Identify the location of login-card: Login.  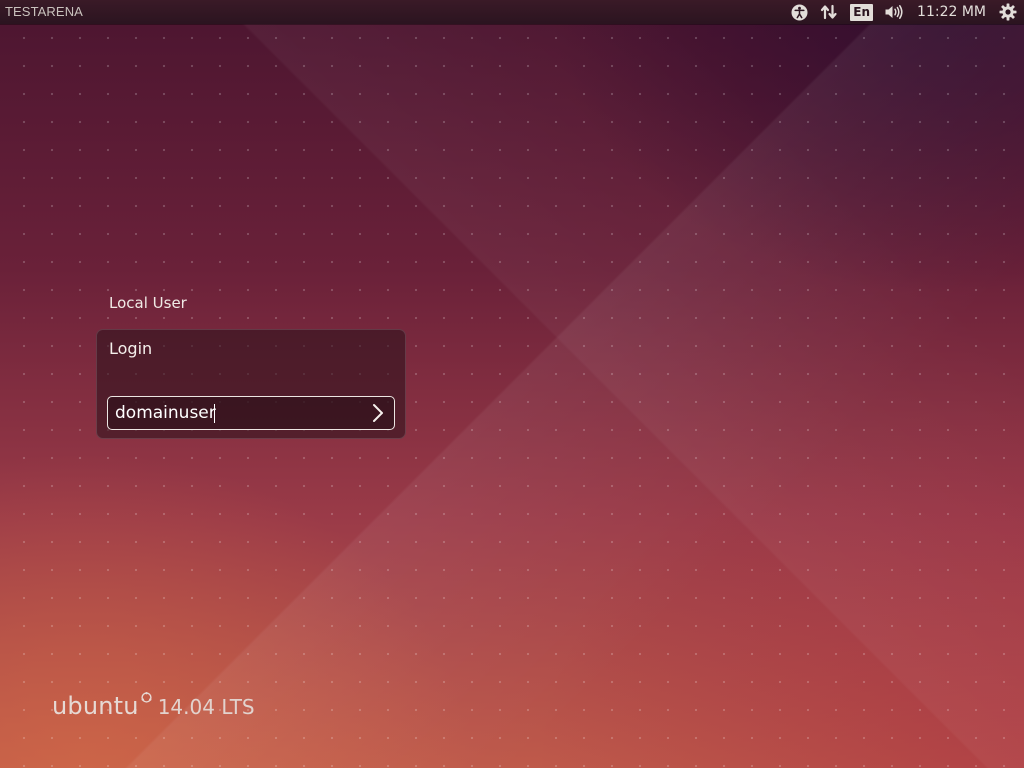
(251, 384).